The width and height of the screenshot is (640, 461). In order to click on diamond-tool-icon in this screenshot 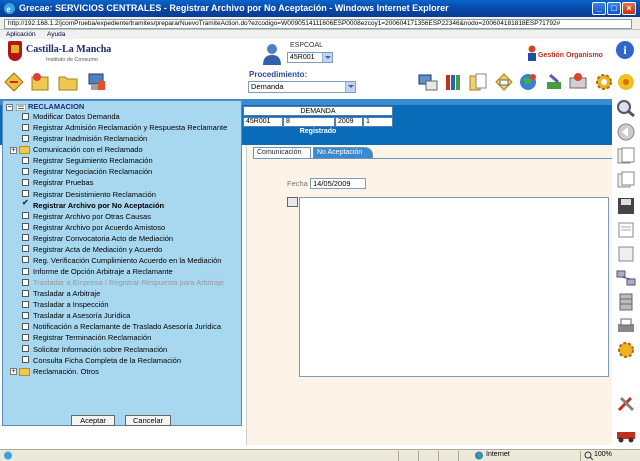, I will do `click(14, 82)`.